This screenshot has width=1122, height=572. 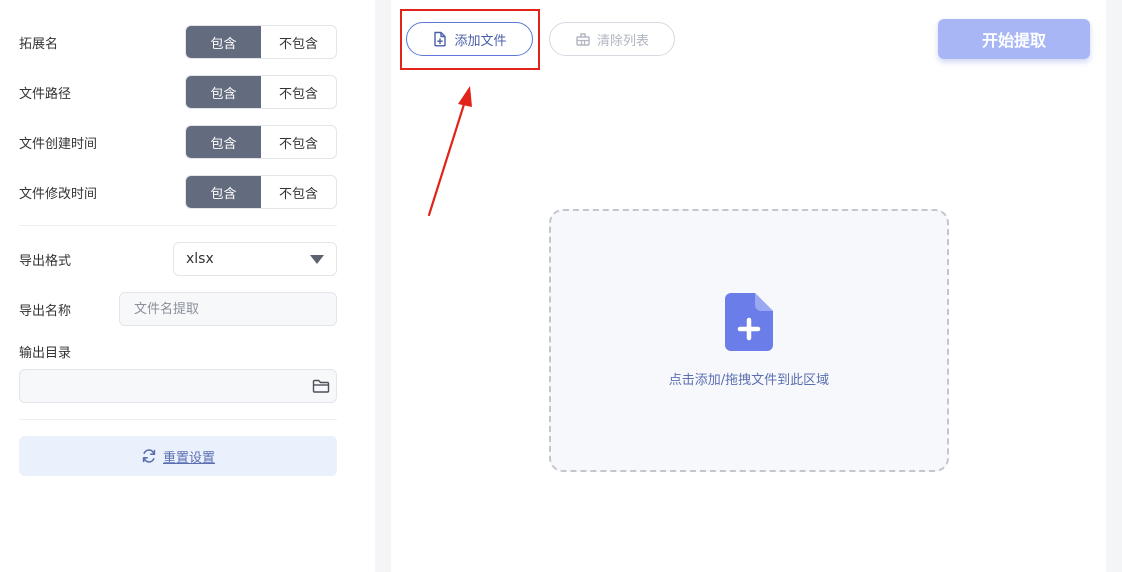 What do you see at coordinates (470, 39) in the screenshot?
I see `highlight-box` at bounding box center [470, 39].